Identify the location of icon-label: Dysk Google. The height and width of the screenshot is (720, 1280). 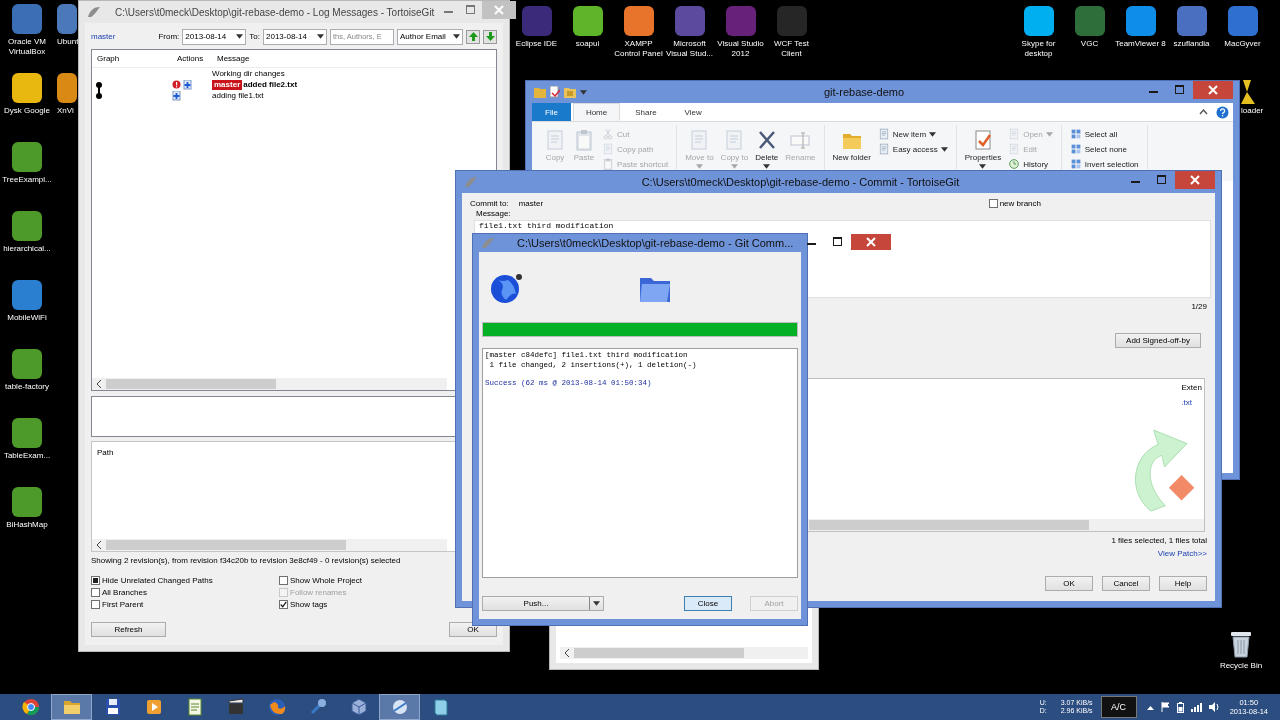
(27, 111).